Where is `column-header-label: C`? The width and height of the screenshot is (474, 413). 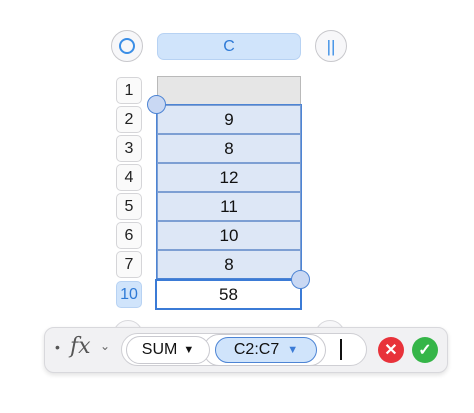 column-header-label: C is located at coordinates (229, 46).